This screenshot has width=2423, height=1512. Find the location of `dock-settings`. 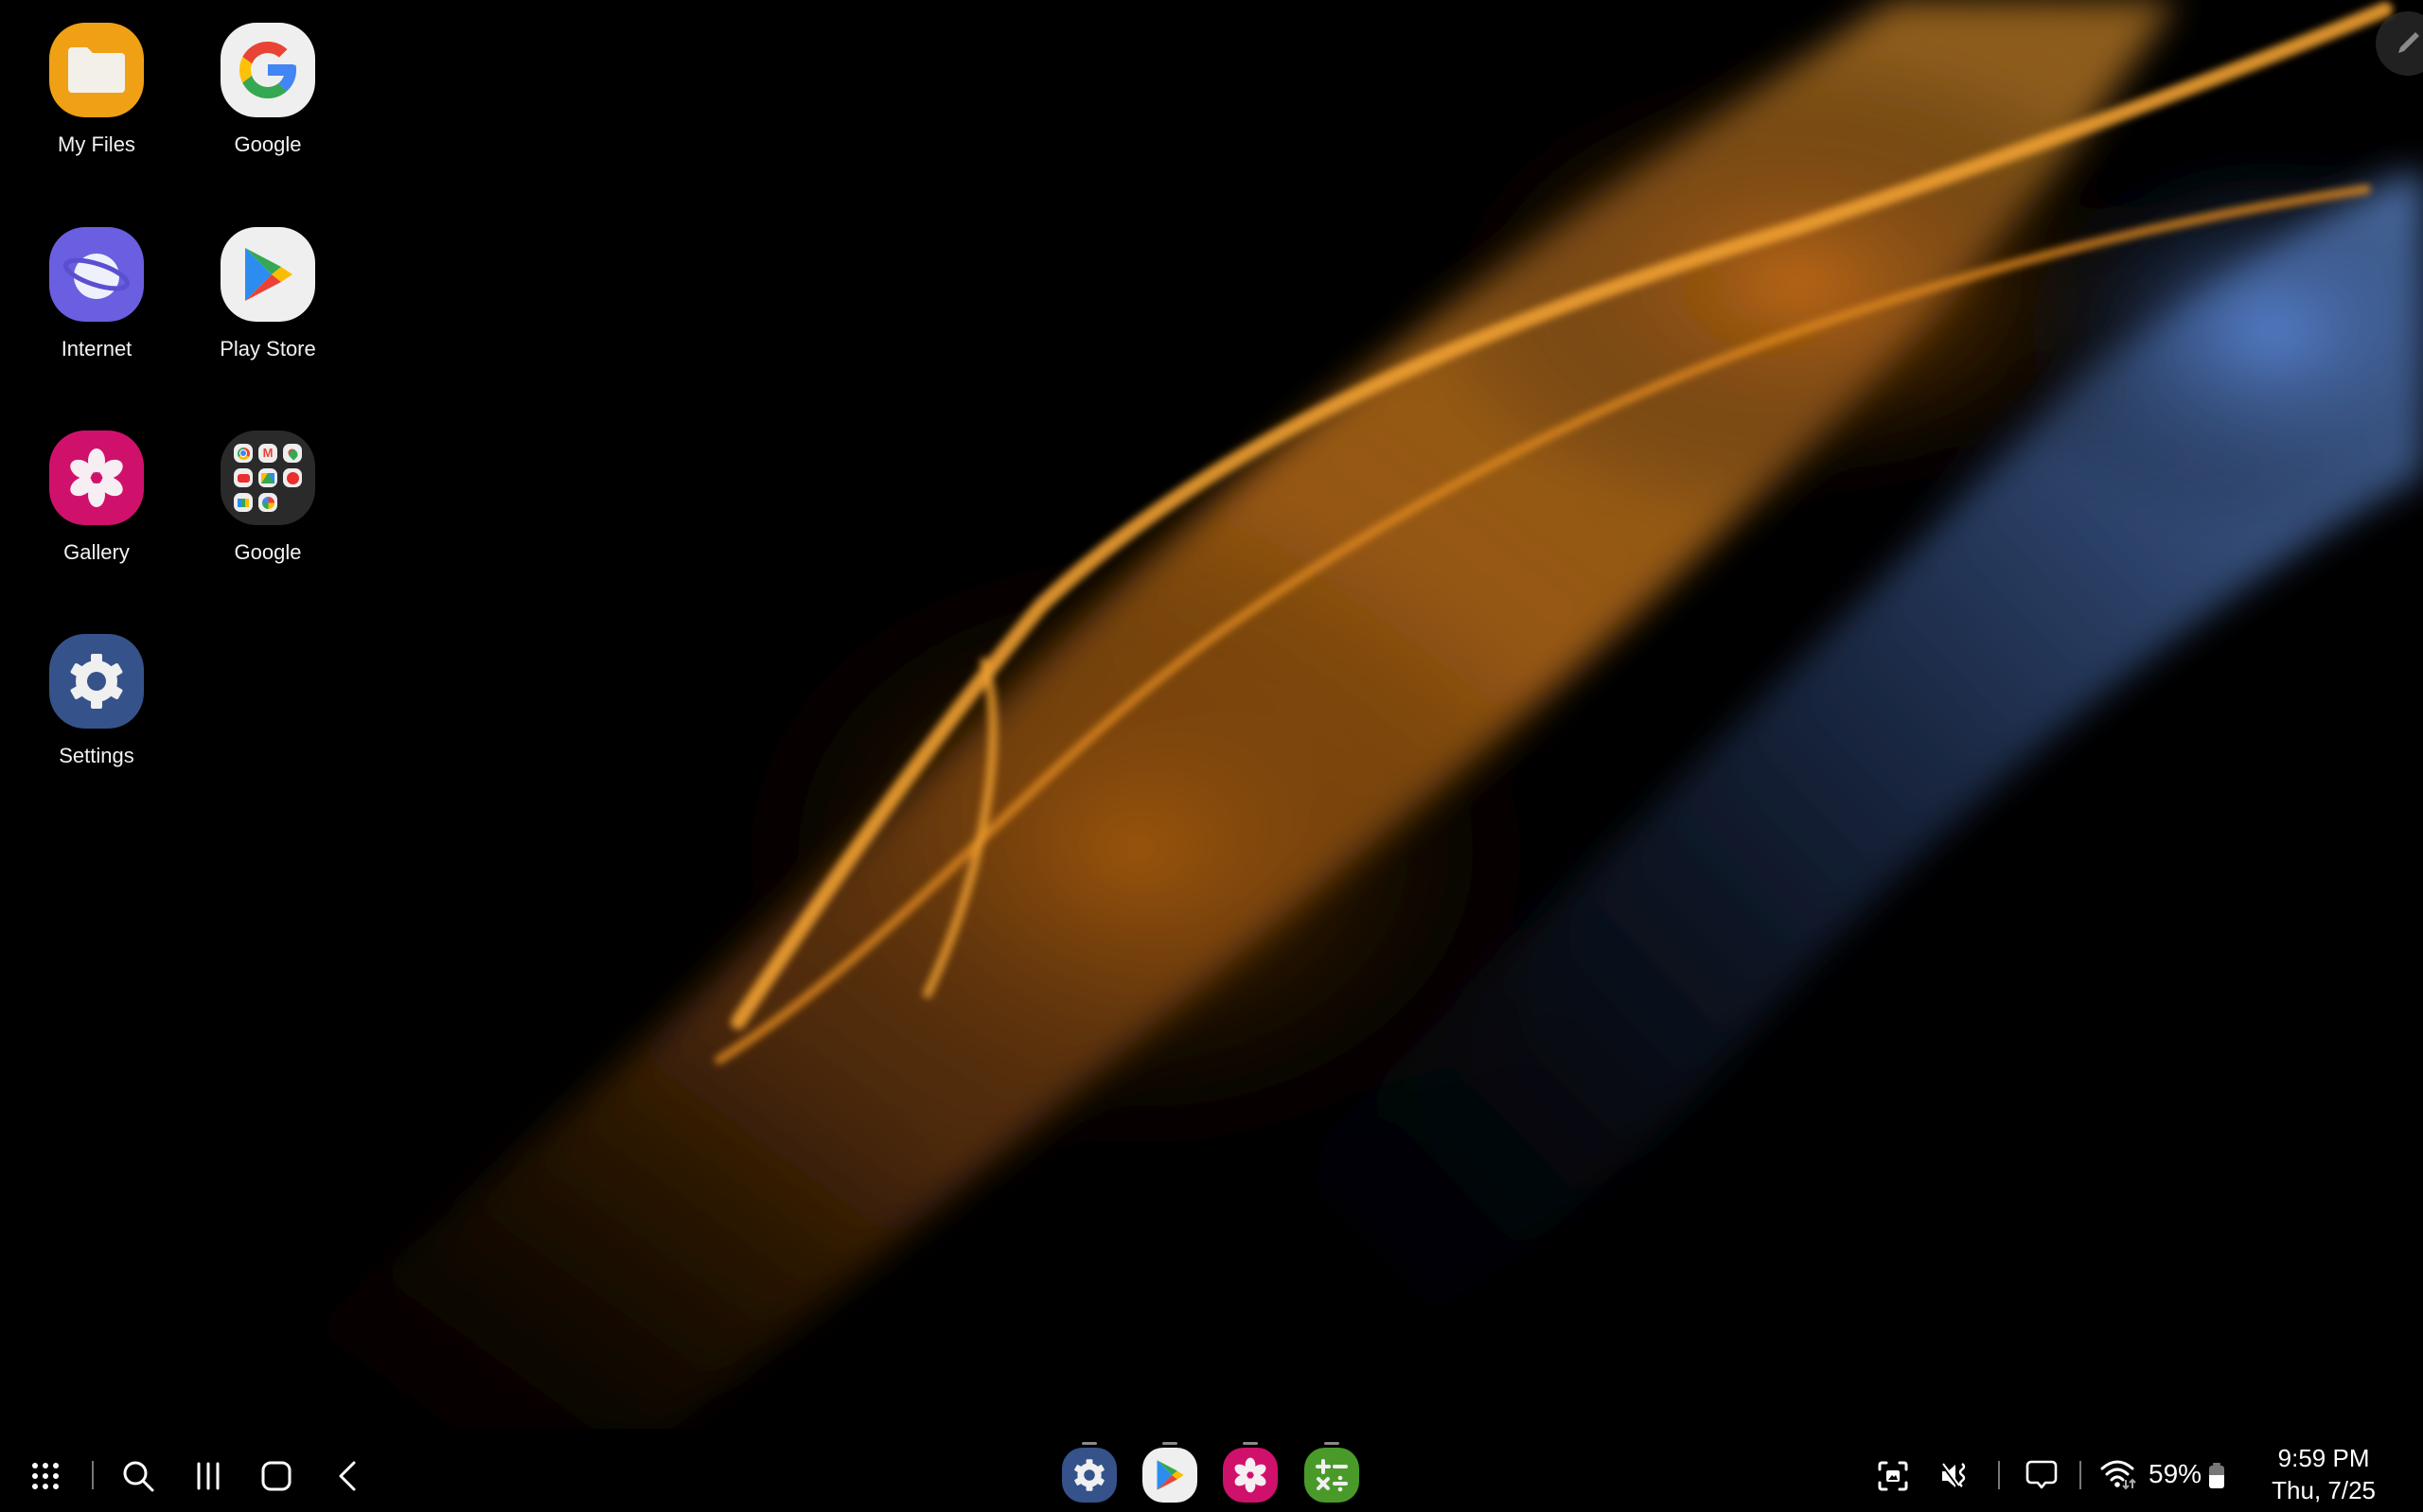

dock-settings is located at coordinates (1089, 1476).